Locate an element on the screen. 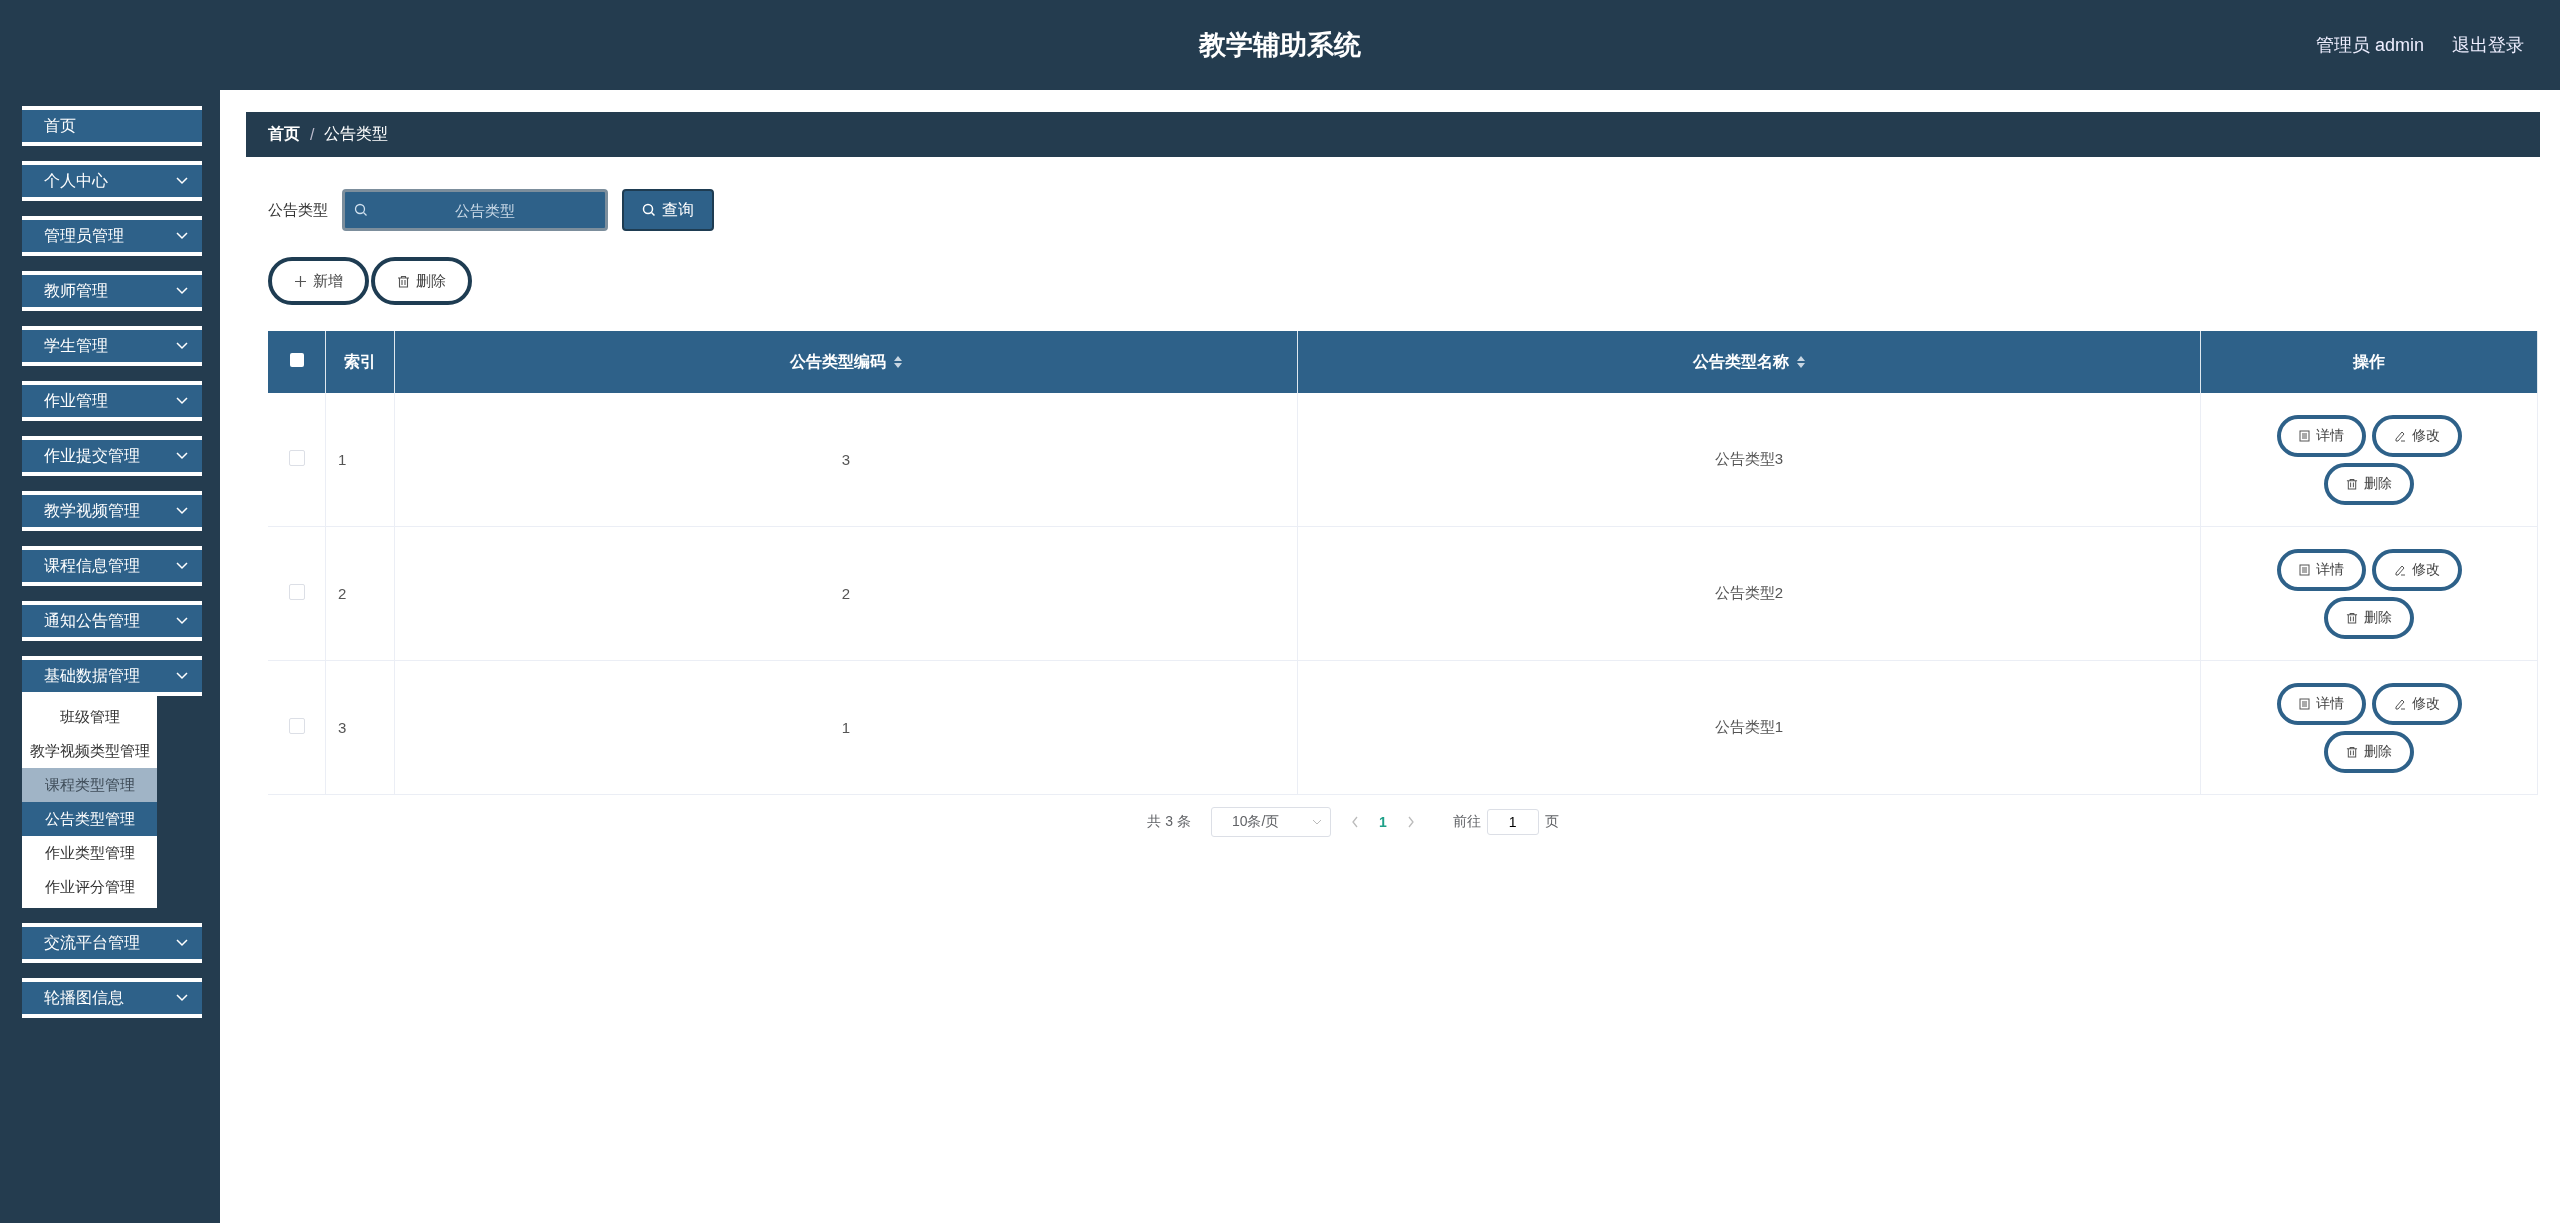 This screenshot has width=2560, height=1223. table-cell: 公告类型1 is located at coordinates (1749, 727).